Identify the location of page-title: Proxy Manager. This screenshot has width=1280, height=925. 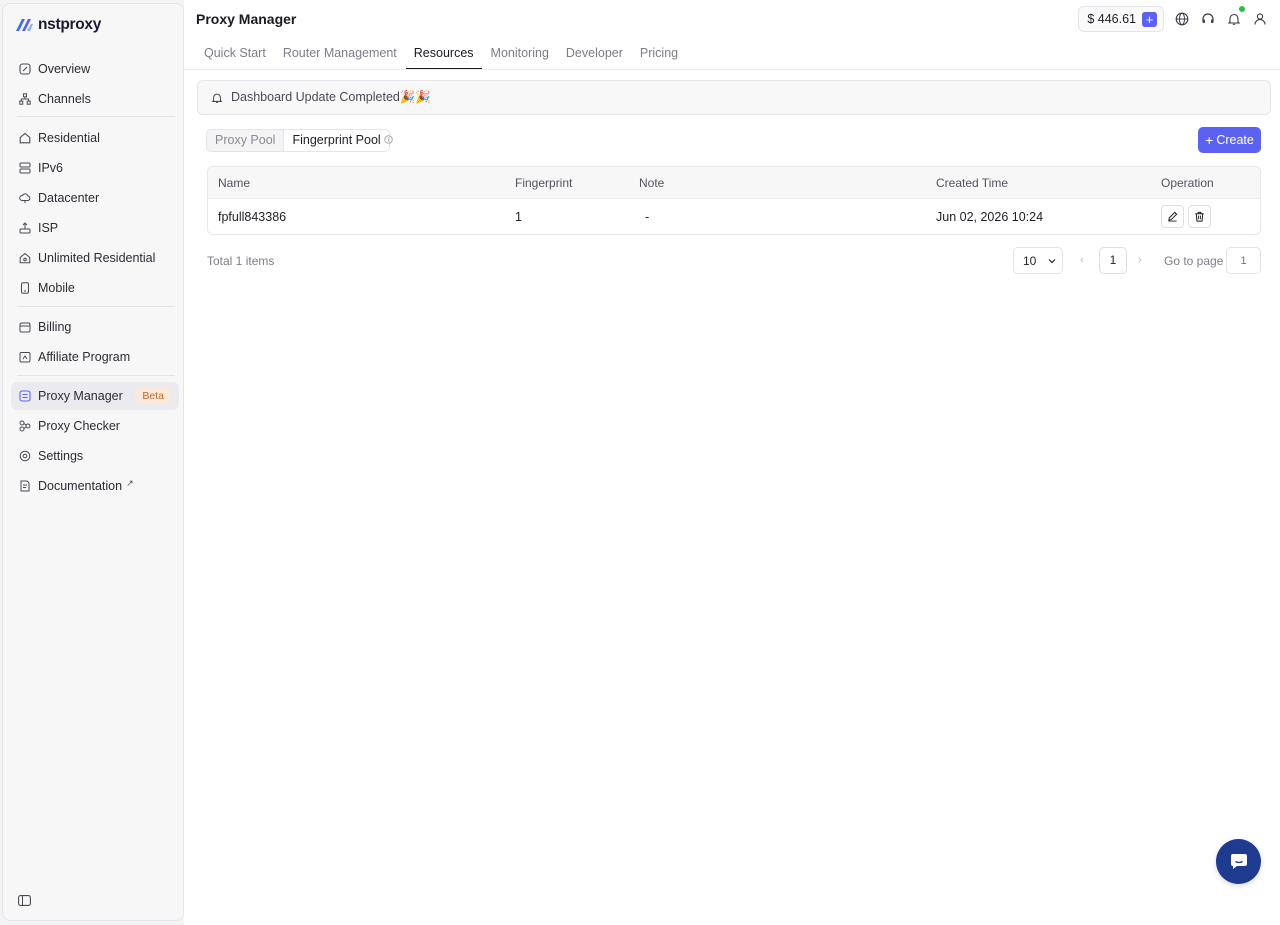
(246, 19).